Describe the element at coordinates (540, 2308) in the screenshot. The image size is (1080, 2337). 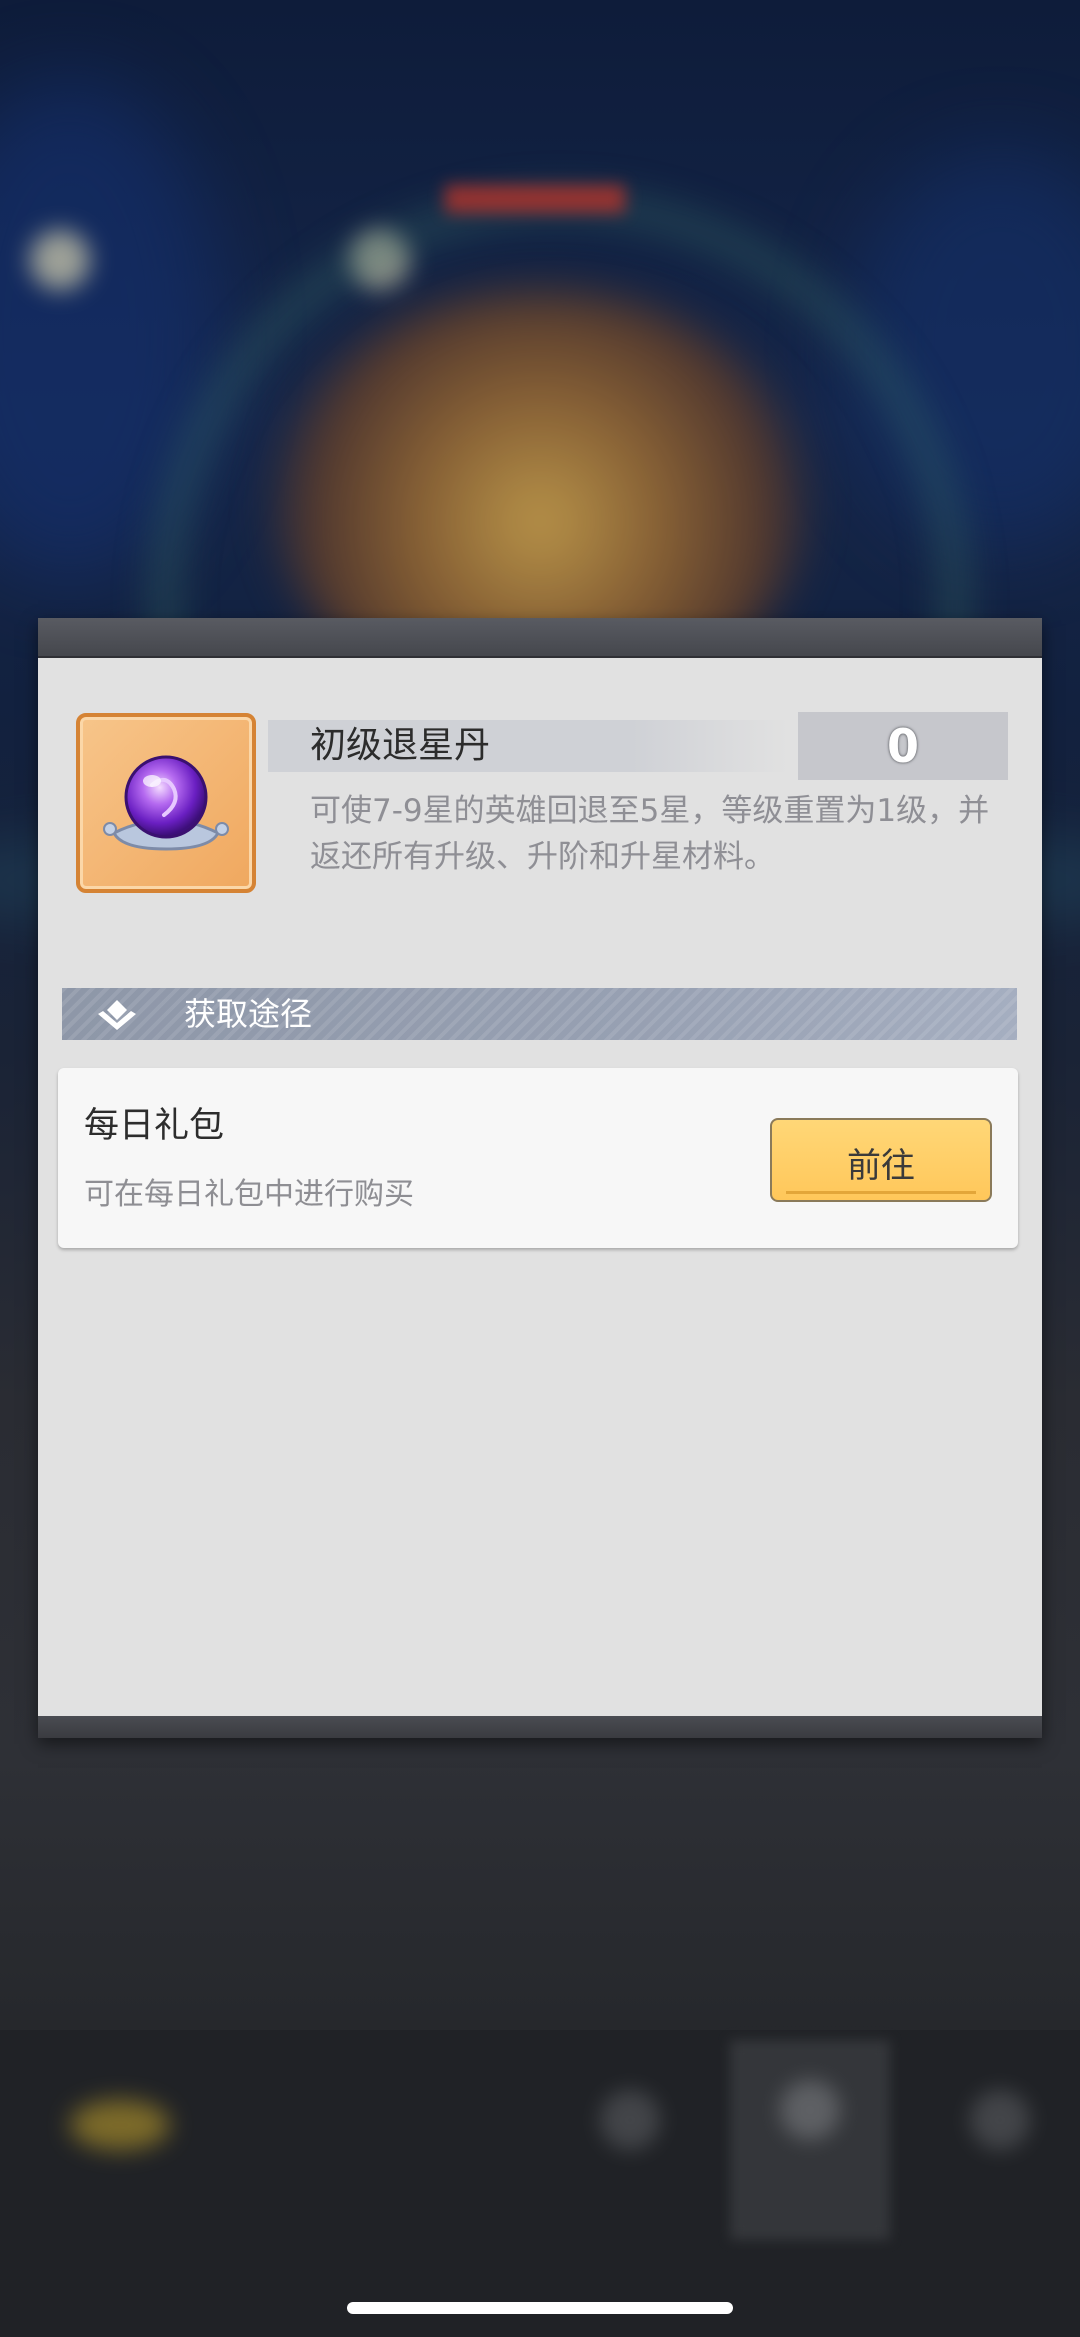
I see `home-indicator` at that location.